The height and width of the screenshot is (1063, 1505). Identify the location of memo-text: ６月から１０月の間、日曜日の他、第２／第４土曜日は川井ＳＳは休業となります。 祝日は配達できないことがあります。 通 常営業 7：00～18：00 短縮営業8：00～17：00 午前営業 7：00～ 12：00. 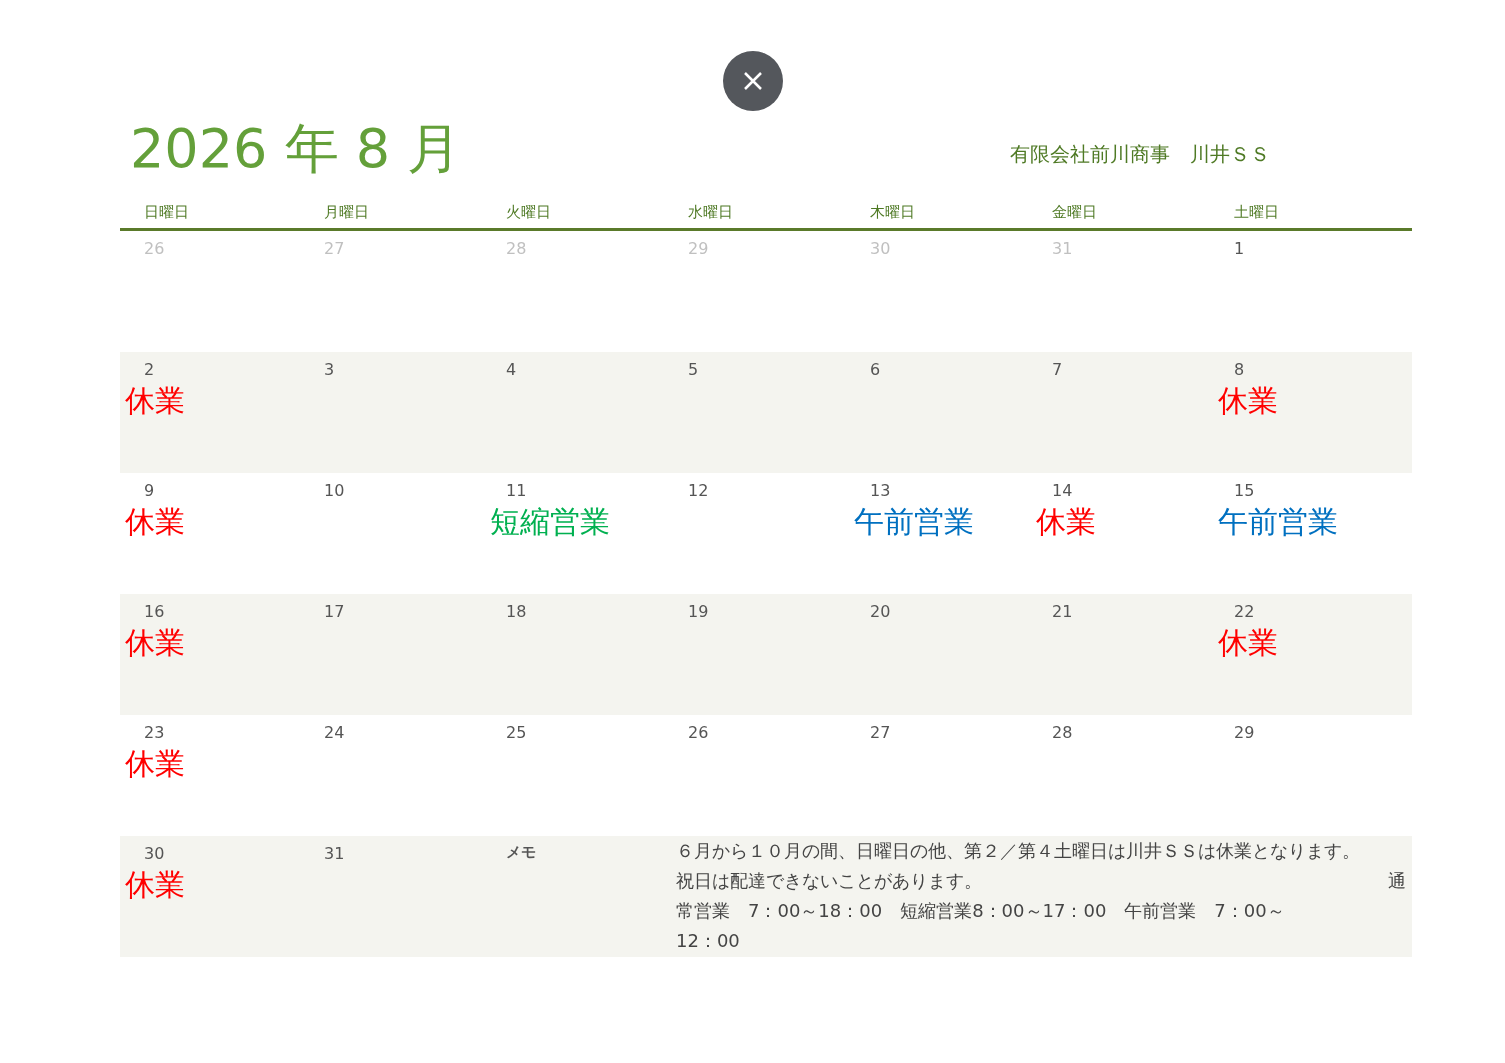
(1041, 895).